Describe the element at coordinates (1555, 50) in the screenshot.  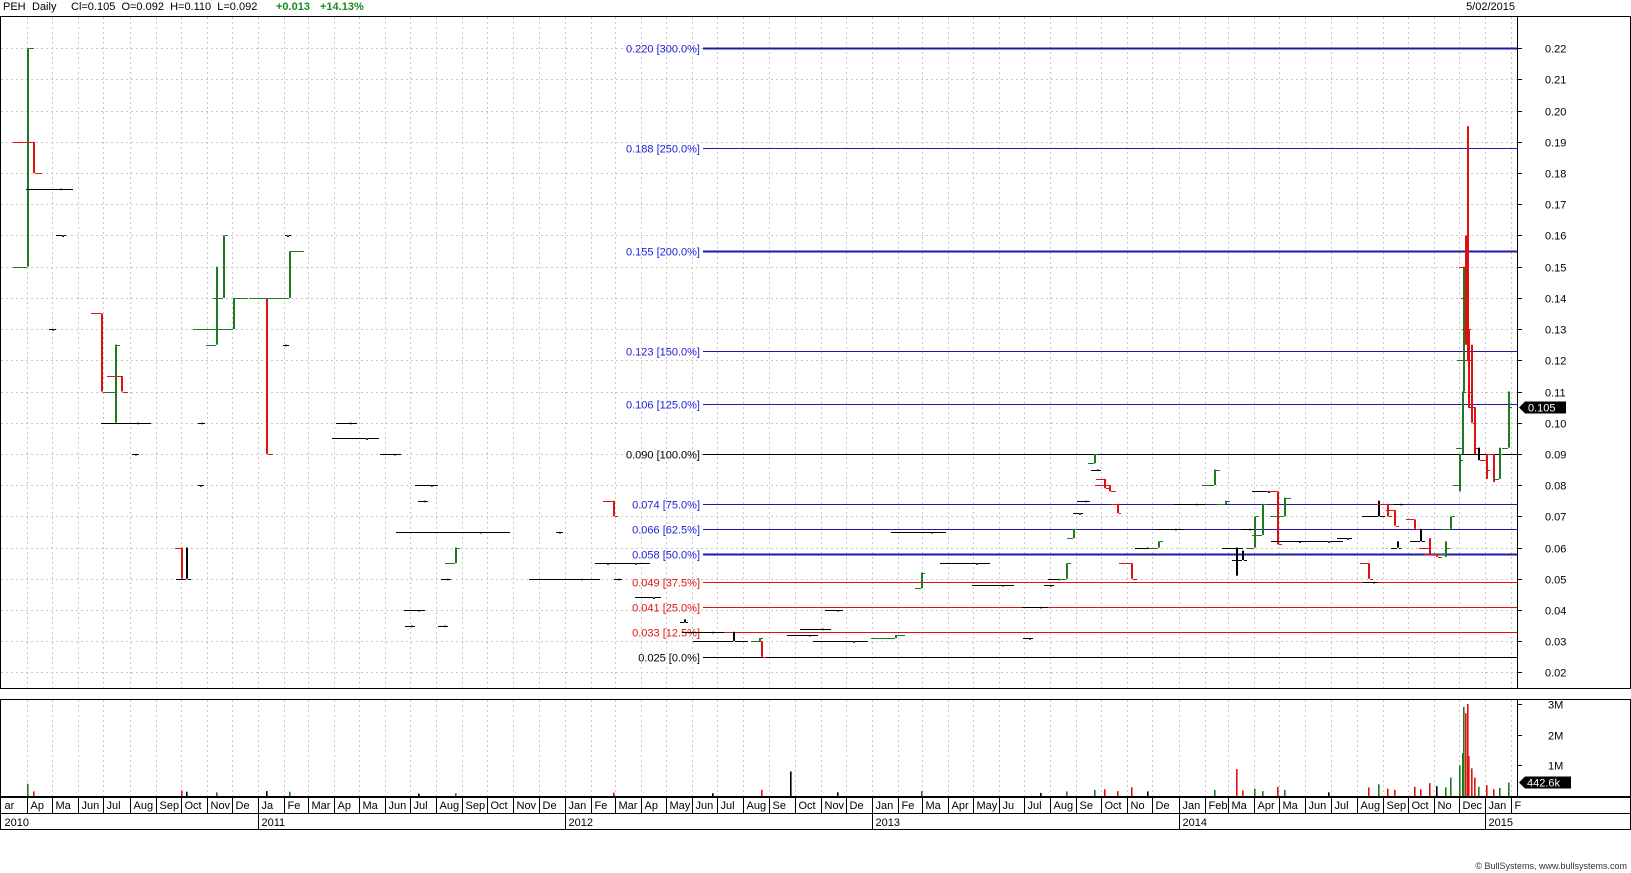
I see `y-tick-label: 0.22` at that location.